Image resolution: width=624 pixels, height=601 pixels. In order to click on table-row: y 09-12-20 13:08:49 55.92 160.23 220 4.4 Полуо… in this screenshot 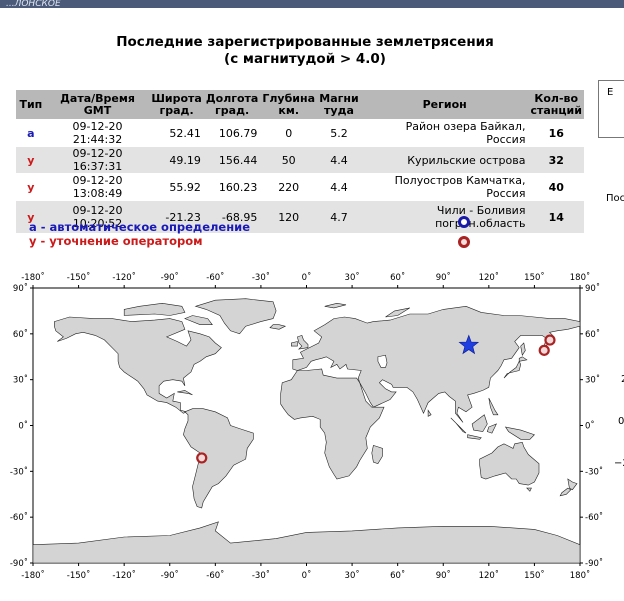, I will do `click(300, 187)`.